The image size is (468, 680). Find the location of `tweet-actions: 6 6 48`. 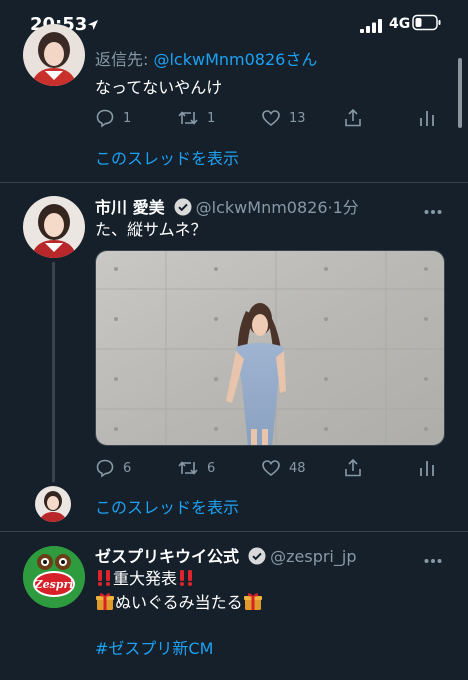

tweet-actions: 6 6 48 is located at coordinates (265, 469).